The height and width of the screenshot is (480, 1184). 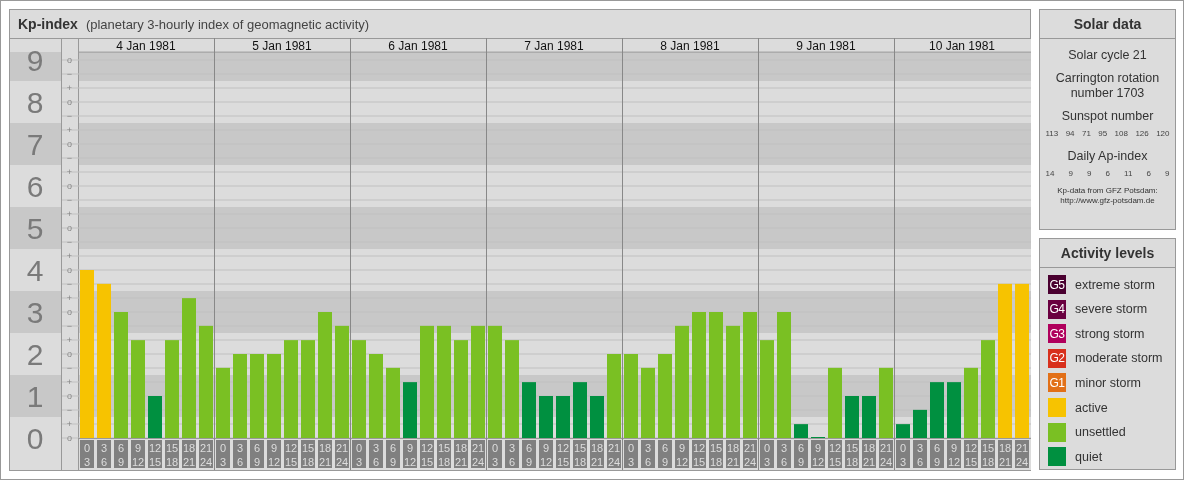 I want to click on level-label: moderate storm, so click(x=1119, y=358).